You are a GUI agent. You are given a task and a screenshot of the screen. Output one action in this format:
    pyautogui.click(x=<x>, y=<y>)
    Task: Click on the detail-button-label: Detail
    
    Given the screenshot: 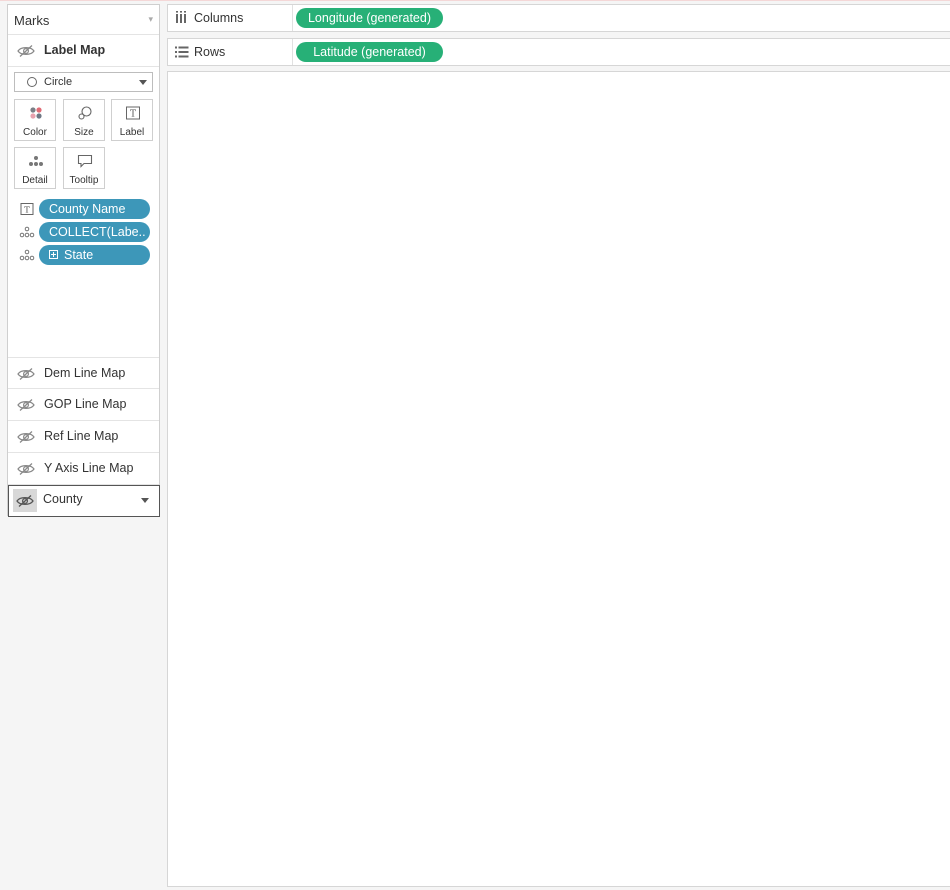 What is the action you would take?
    pyautogui.click(x=35, y=180)
    